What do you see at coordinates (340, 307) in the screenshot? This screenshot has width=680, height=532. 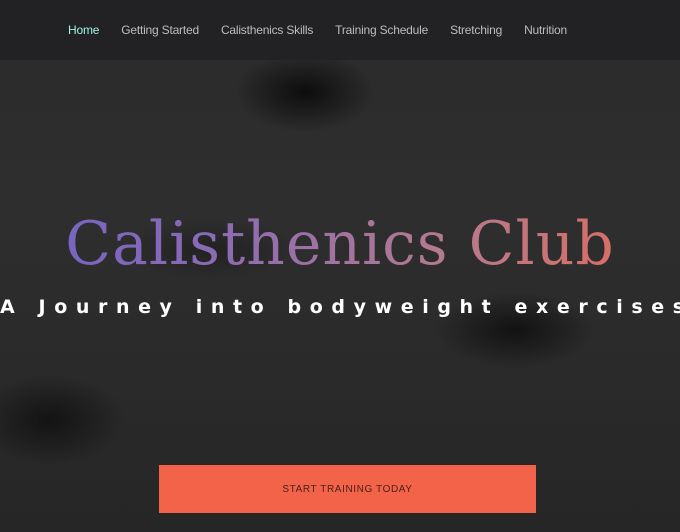 I see `hero-subtitle: A Journey into bodyweight exercises` at bounding box center [340, 307].